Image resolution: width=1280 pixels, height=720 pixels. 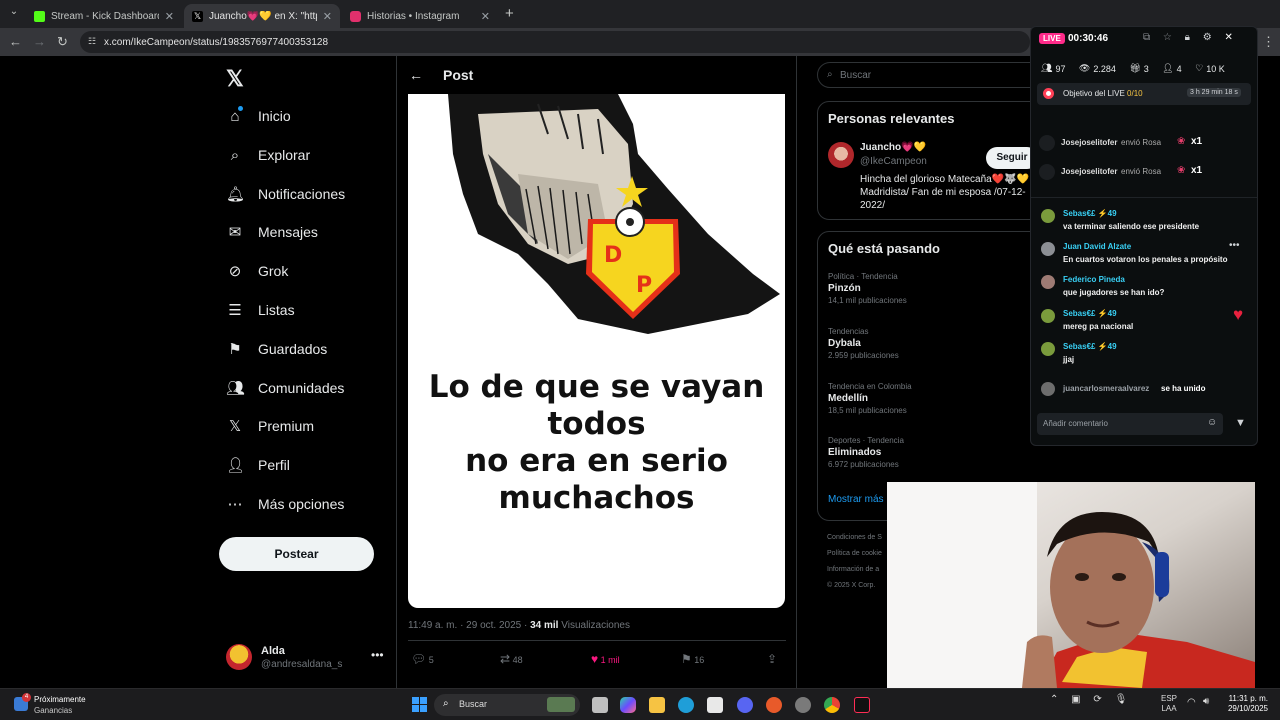 What do you see at coordinates (803, 705) in the screenshot?
I see `gear-app-icon` at bounding box center [803, 705].